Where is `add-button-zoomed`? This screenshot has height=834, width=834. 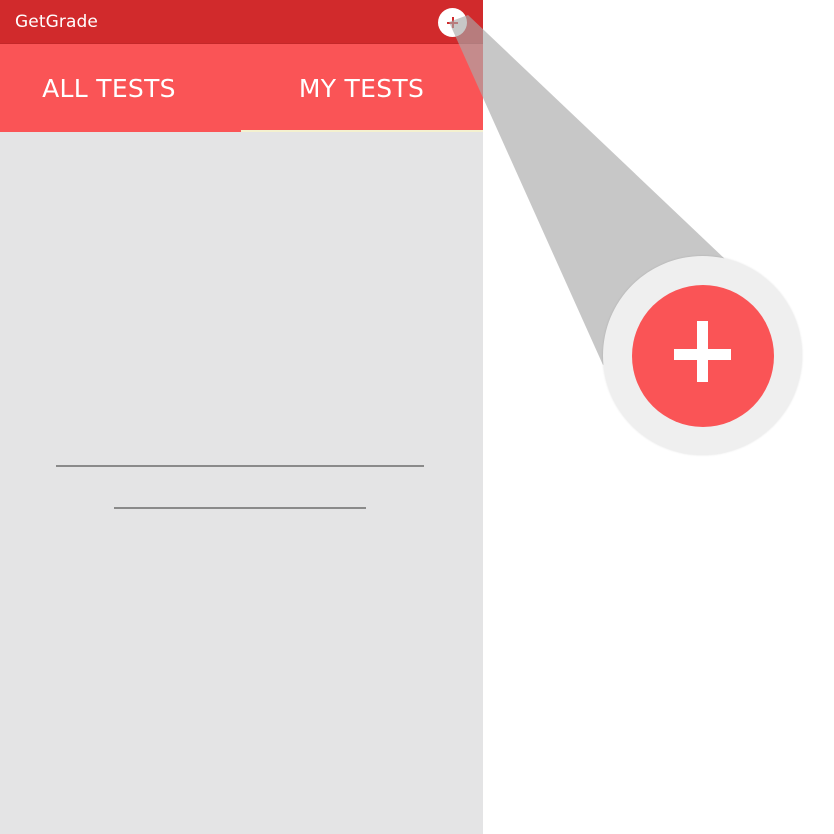 add-button-zoomed is located at coordinates (703, 356).